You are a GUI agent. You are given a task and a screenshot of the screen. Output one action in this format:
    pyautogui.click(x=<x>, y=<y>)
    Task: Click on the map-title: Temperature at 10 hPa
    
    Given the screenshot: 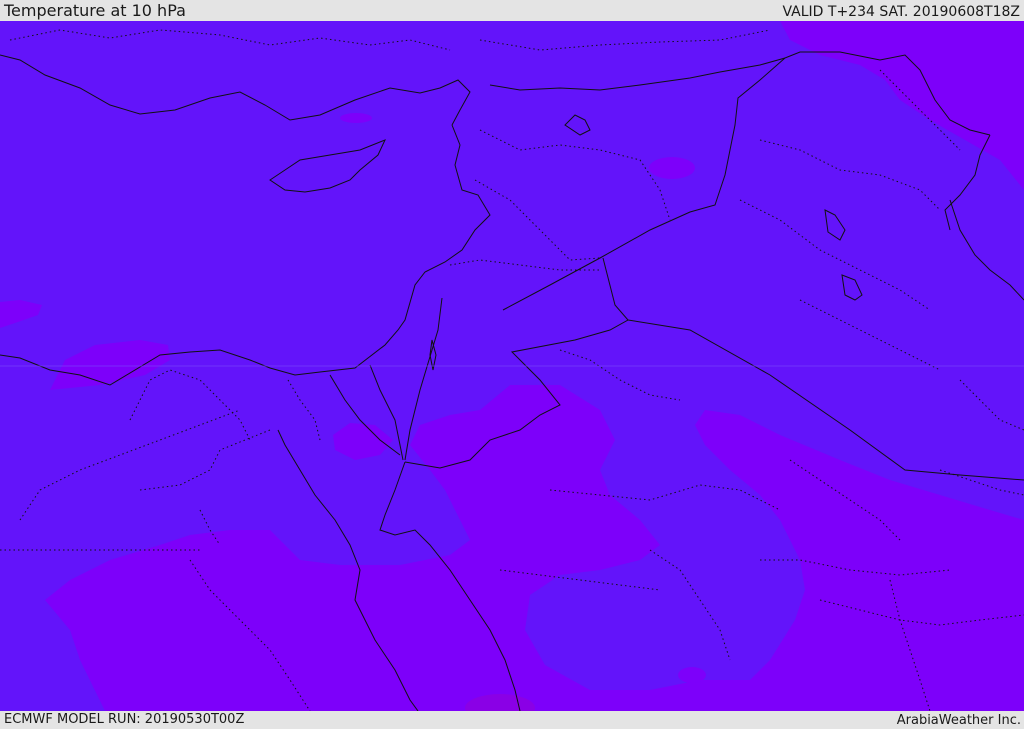 What is the action you would take?
    pyautogui.click(x=95, y=10)
    